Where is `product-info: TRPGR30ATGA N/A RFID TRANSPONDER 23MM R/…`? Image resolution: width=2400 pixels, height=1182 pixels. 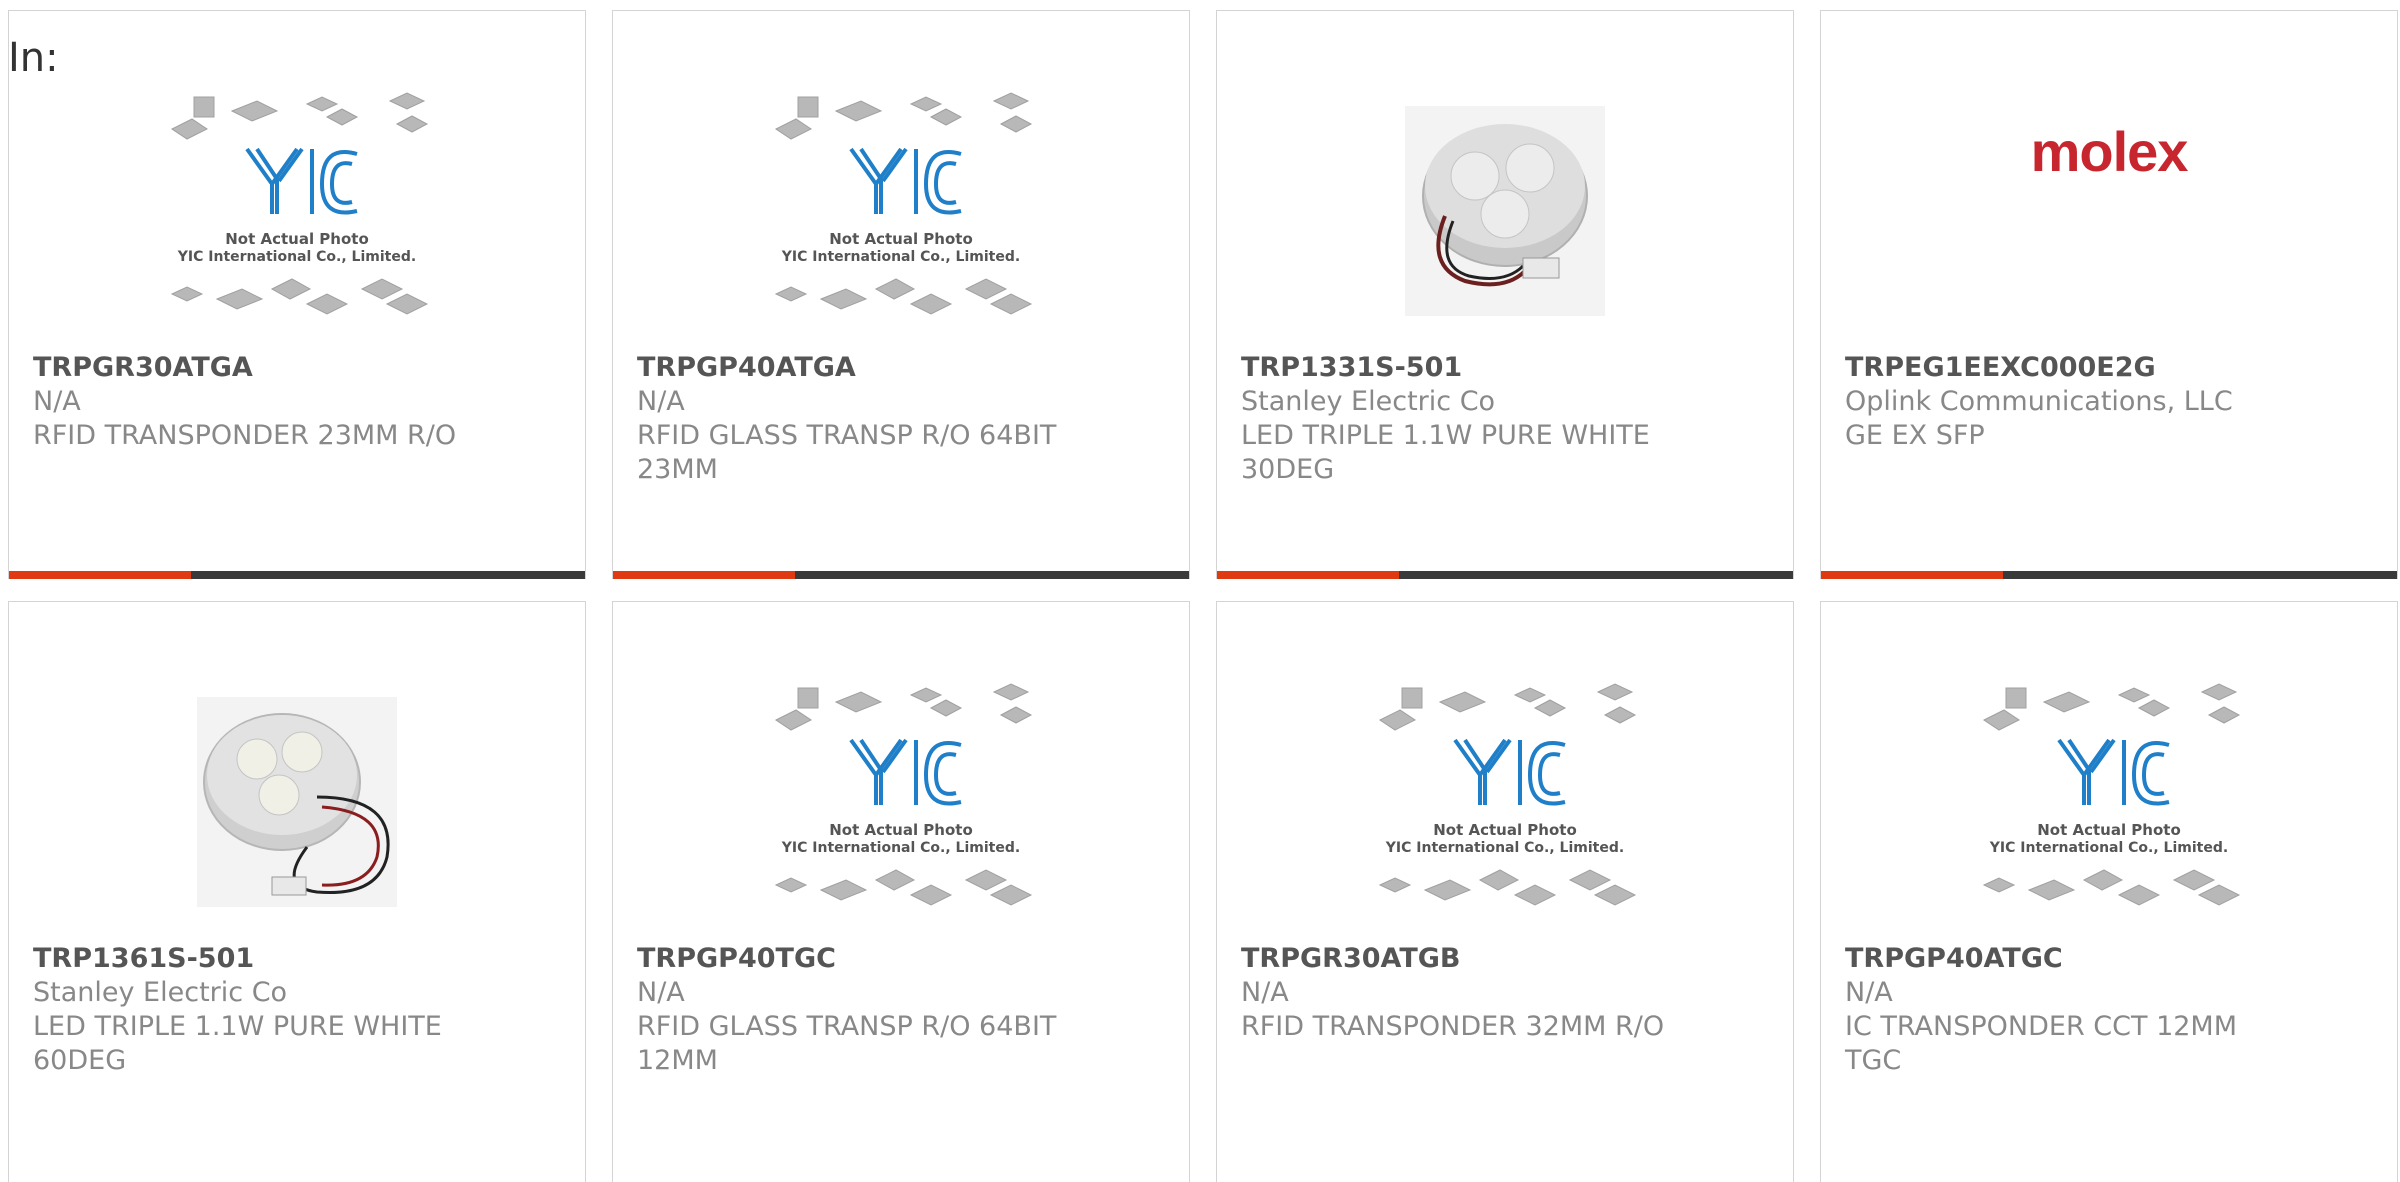
product-info: TRPGR30ATGA N/A RFID TRANSPONDER 23MM R/… is located at coordinates (297, 402).